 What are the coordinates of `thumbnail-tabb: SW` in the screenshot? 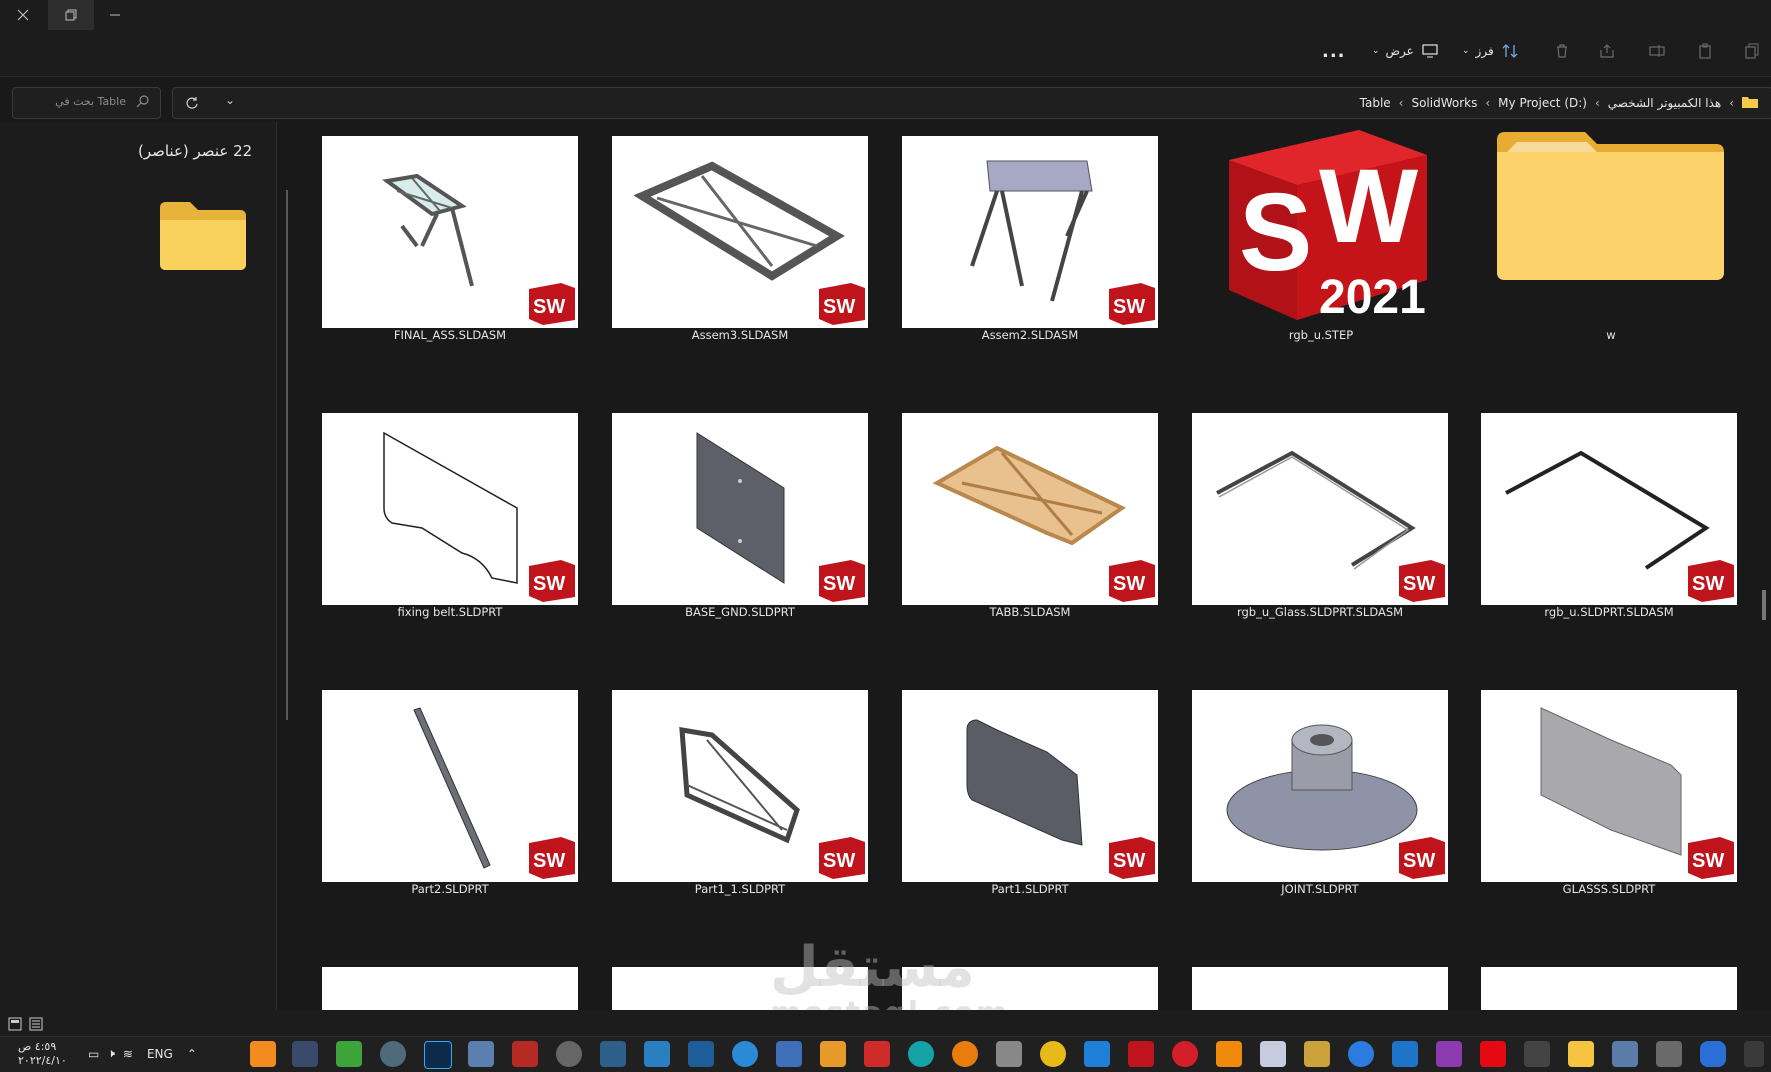 It's located at (1030, 509).